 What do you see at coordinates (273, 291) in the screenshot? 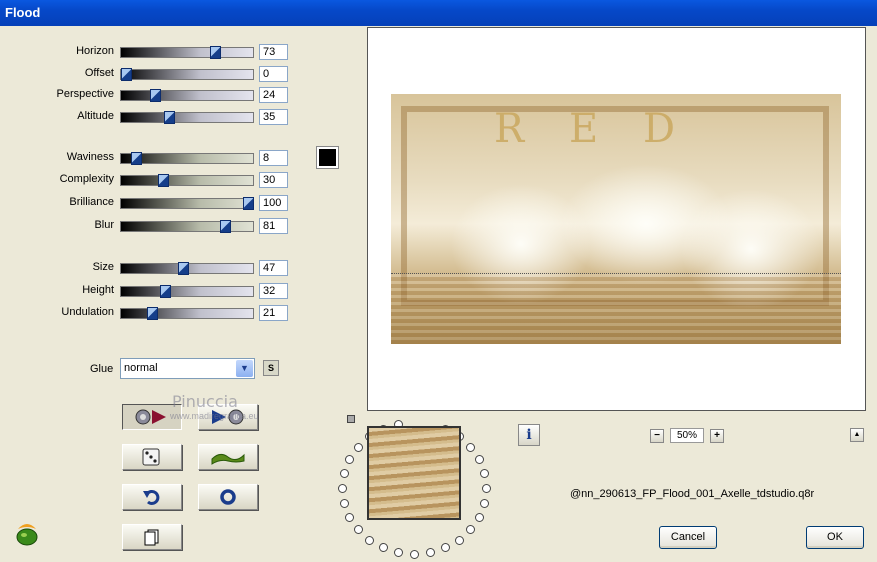
I see `slider-value-input: 32` at bounding box center [273, 291].